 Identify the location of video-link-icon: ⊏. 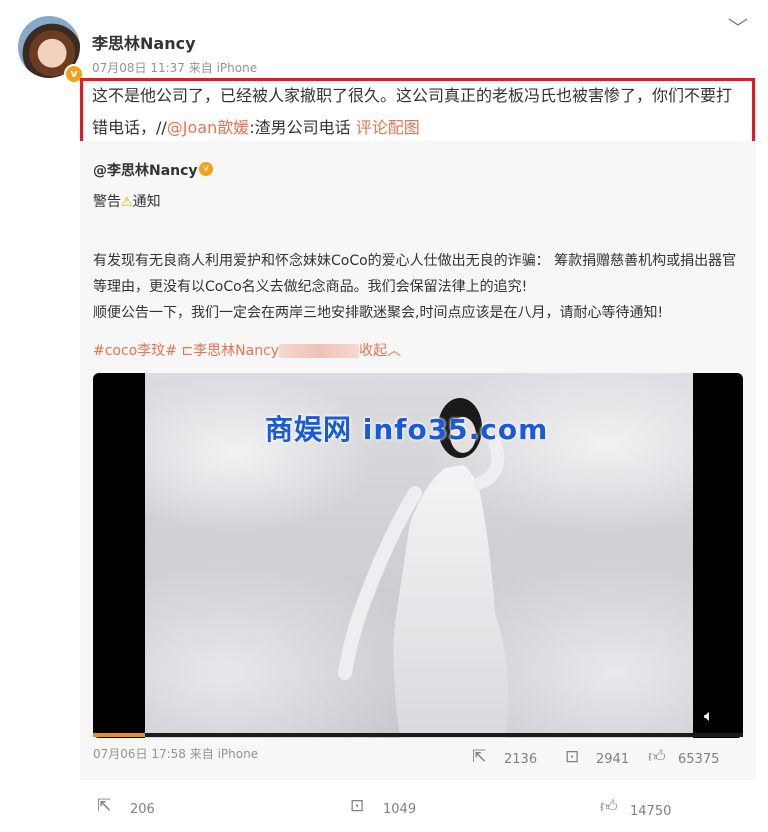
(187, 351).